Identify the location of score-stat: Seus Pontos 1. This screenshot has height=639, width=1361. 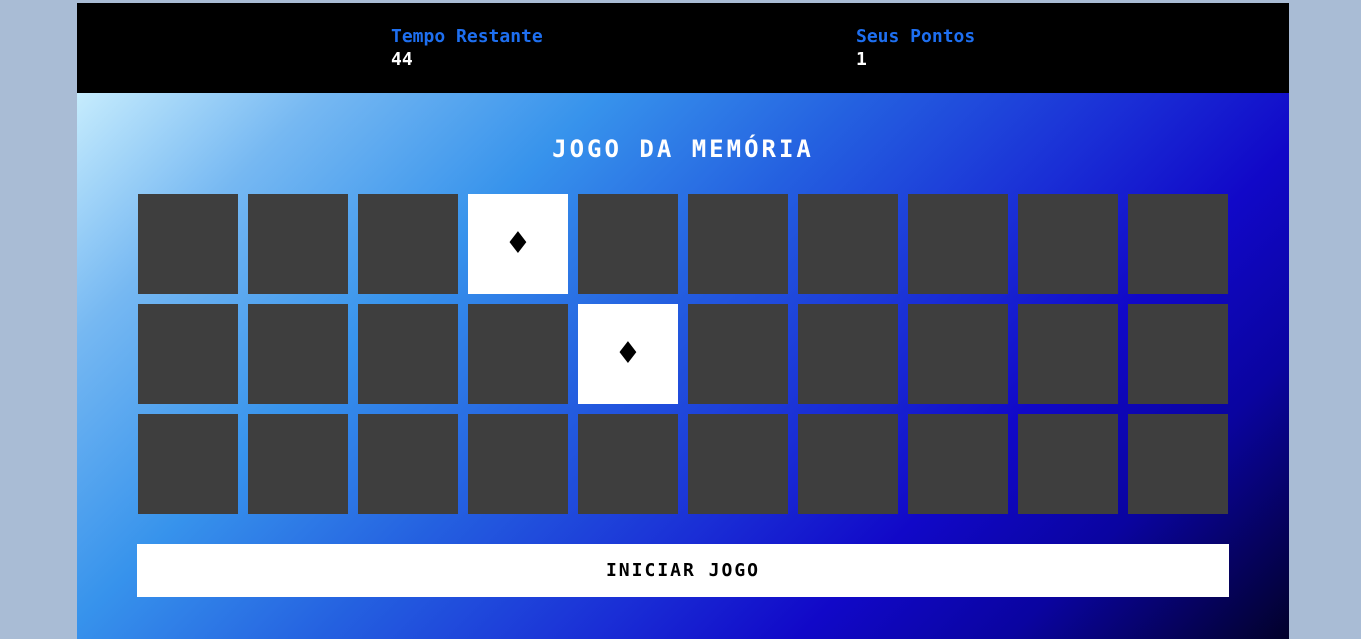
(915, 48).